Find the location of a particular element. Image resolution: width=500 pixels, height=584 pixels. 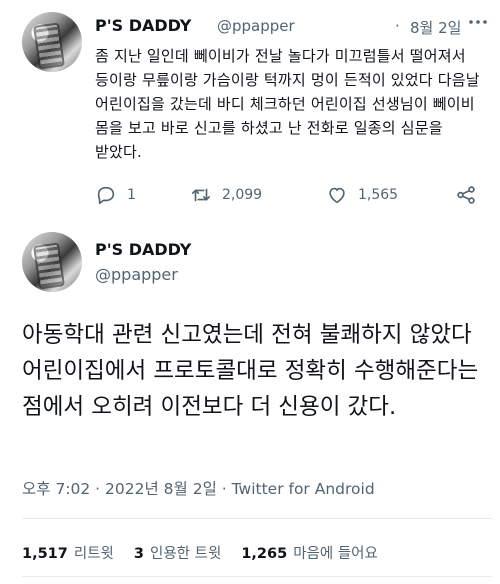

share-icon is located at coordinates (466, 195).